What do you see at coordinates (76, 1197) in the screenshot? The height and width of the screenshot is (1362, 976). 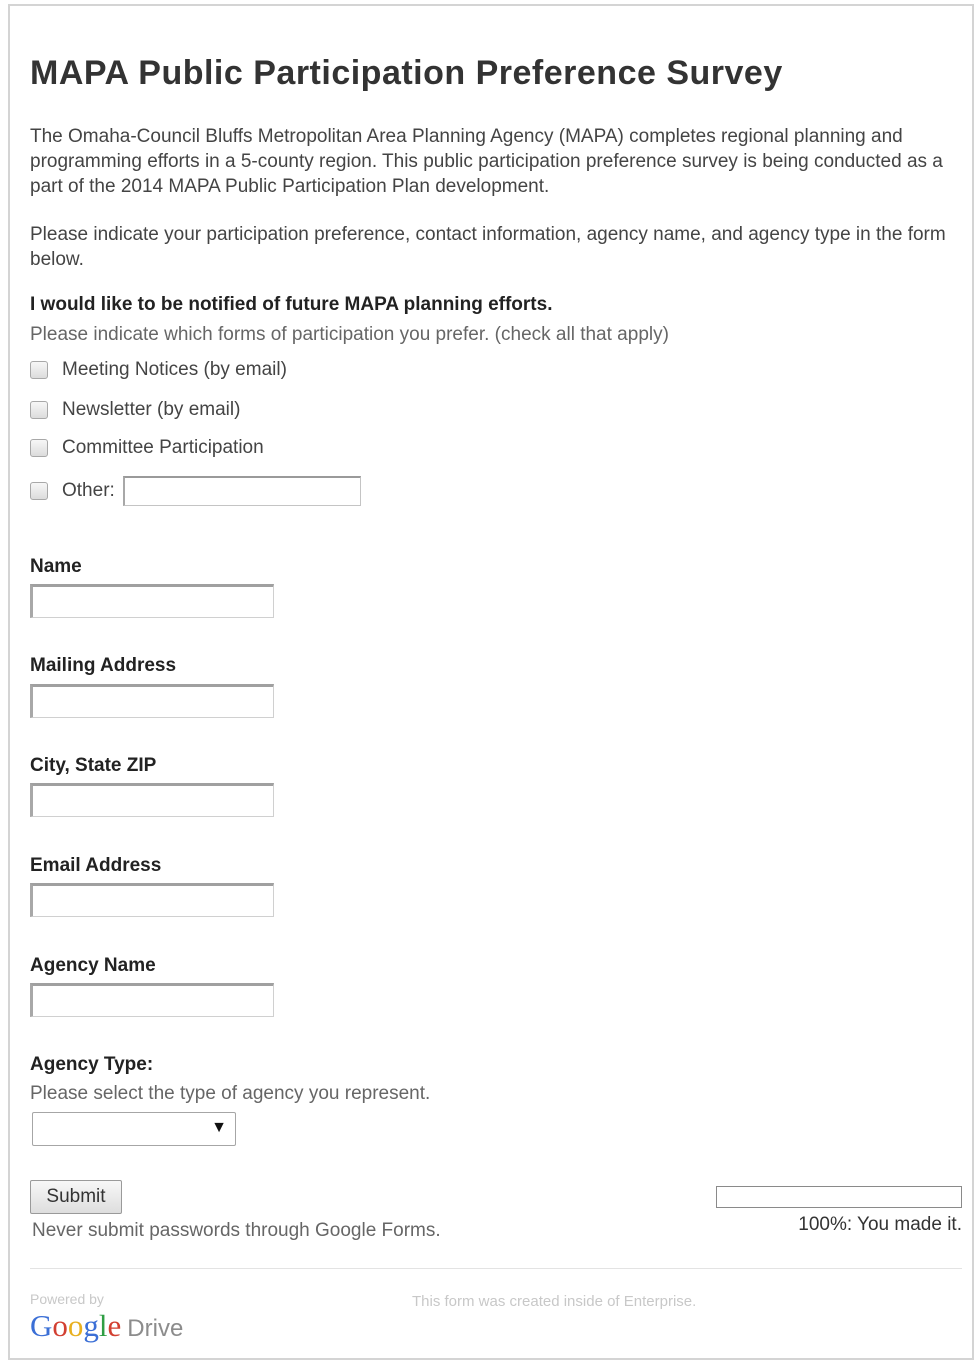 I see `submit-button: Submit` at bounding box center [76, 1197].